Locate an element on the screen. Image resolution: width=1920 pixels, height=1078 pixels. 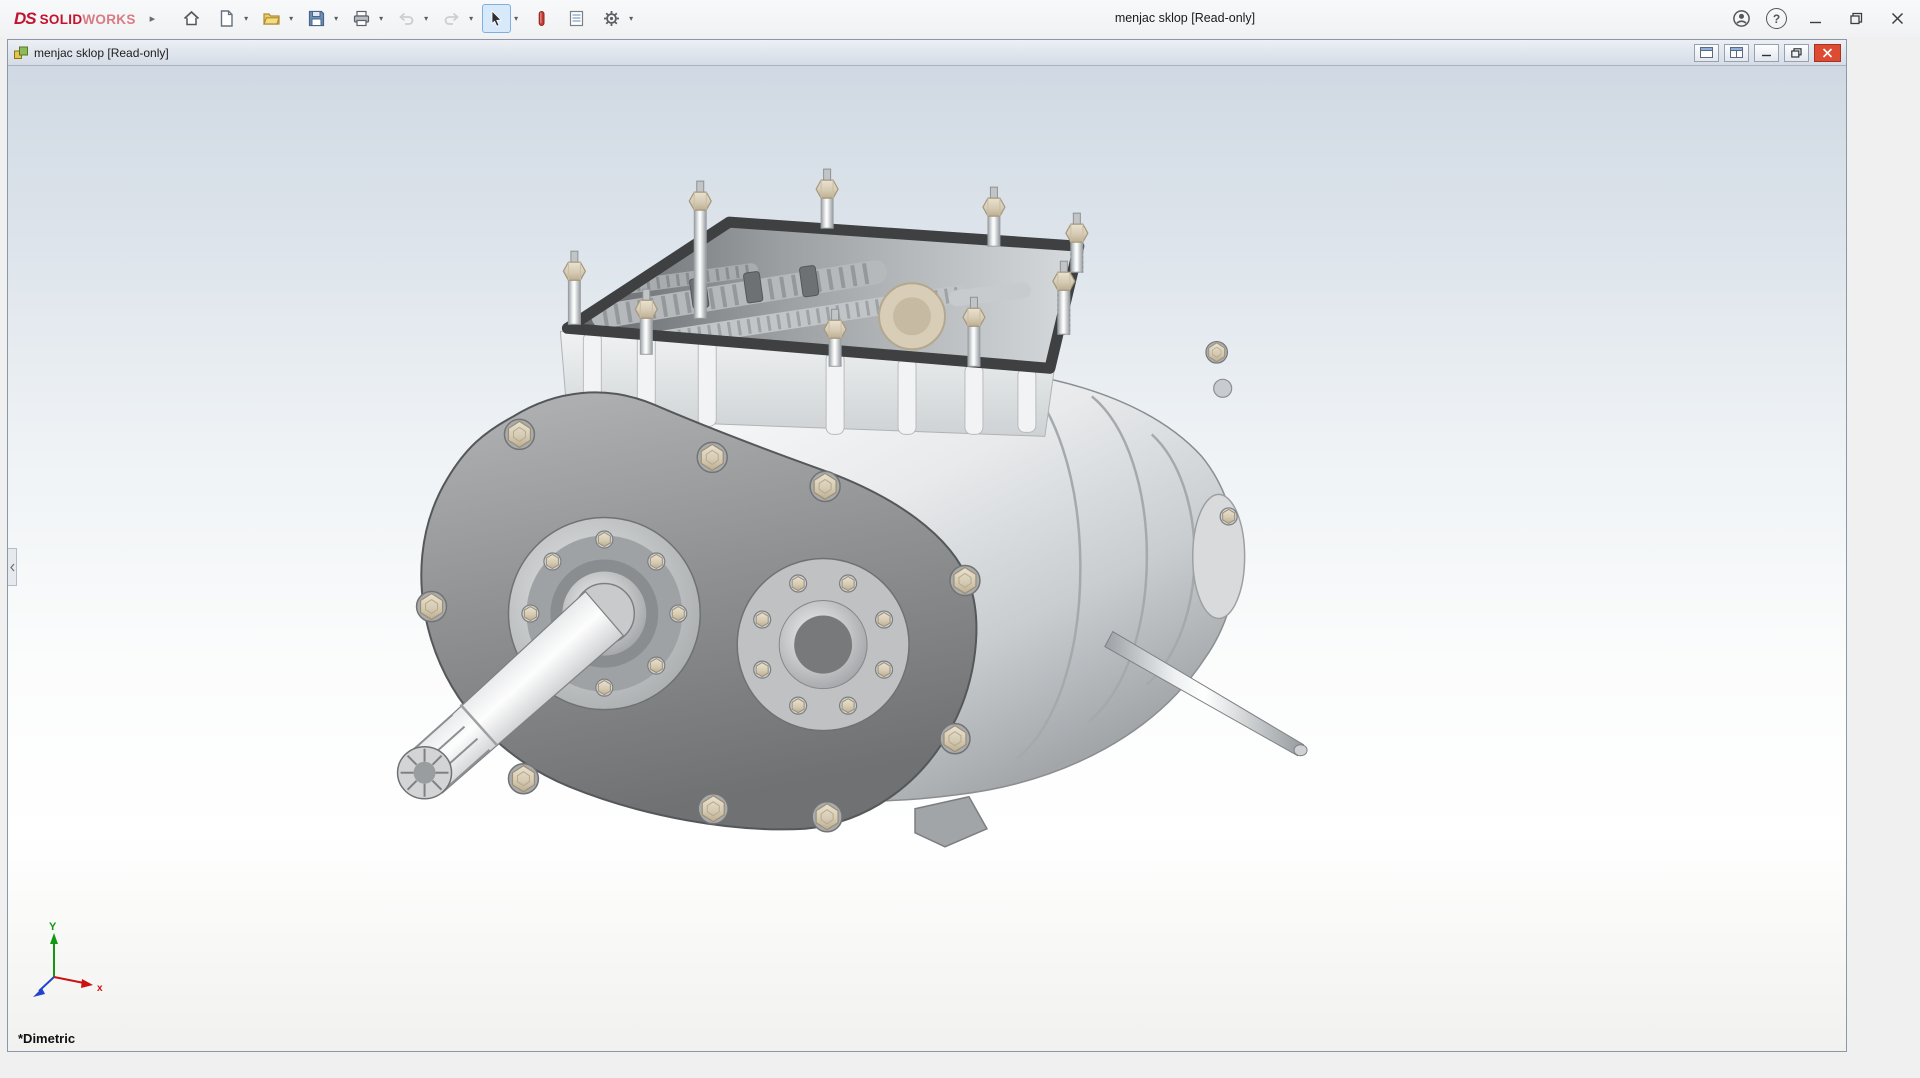
file-properties-button is located at coordinates (576, 18).